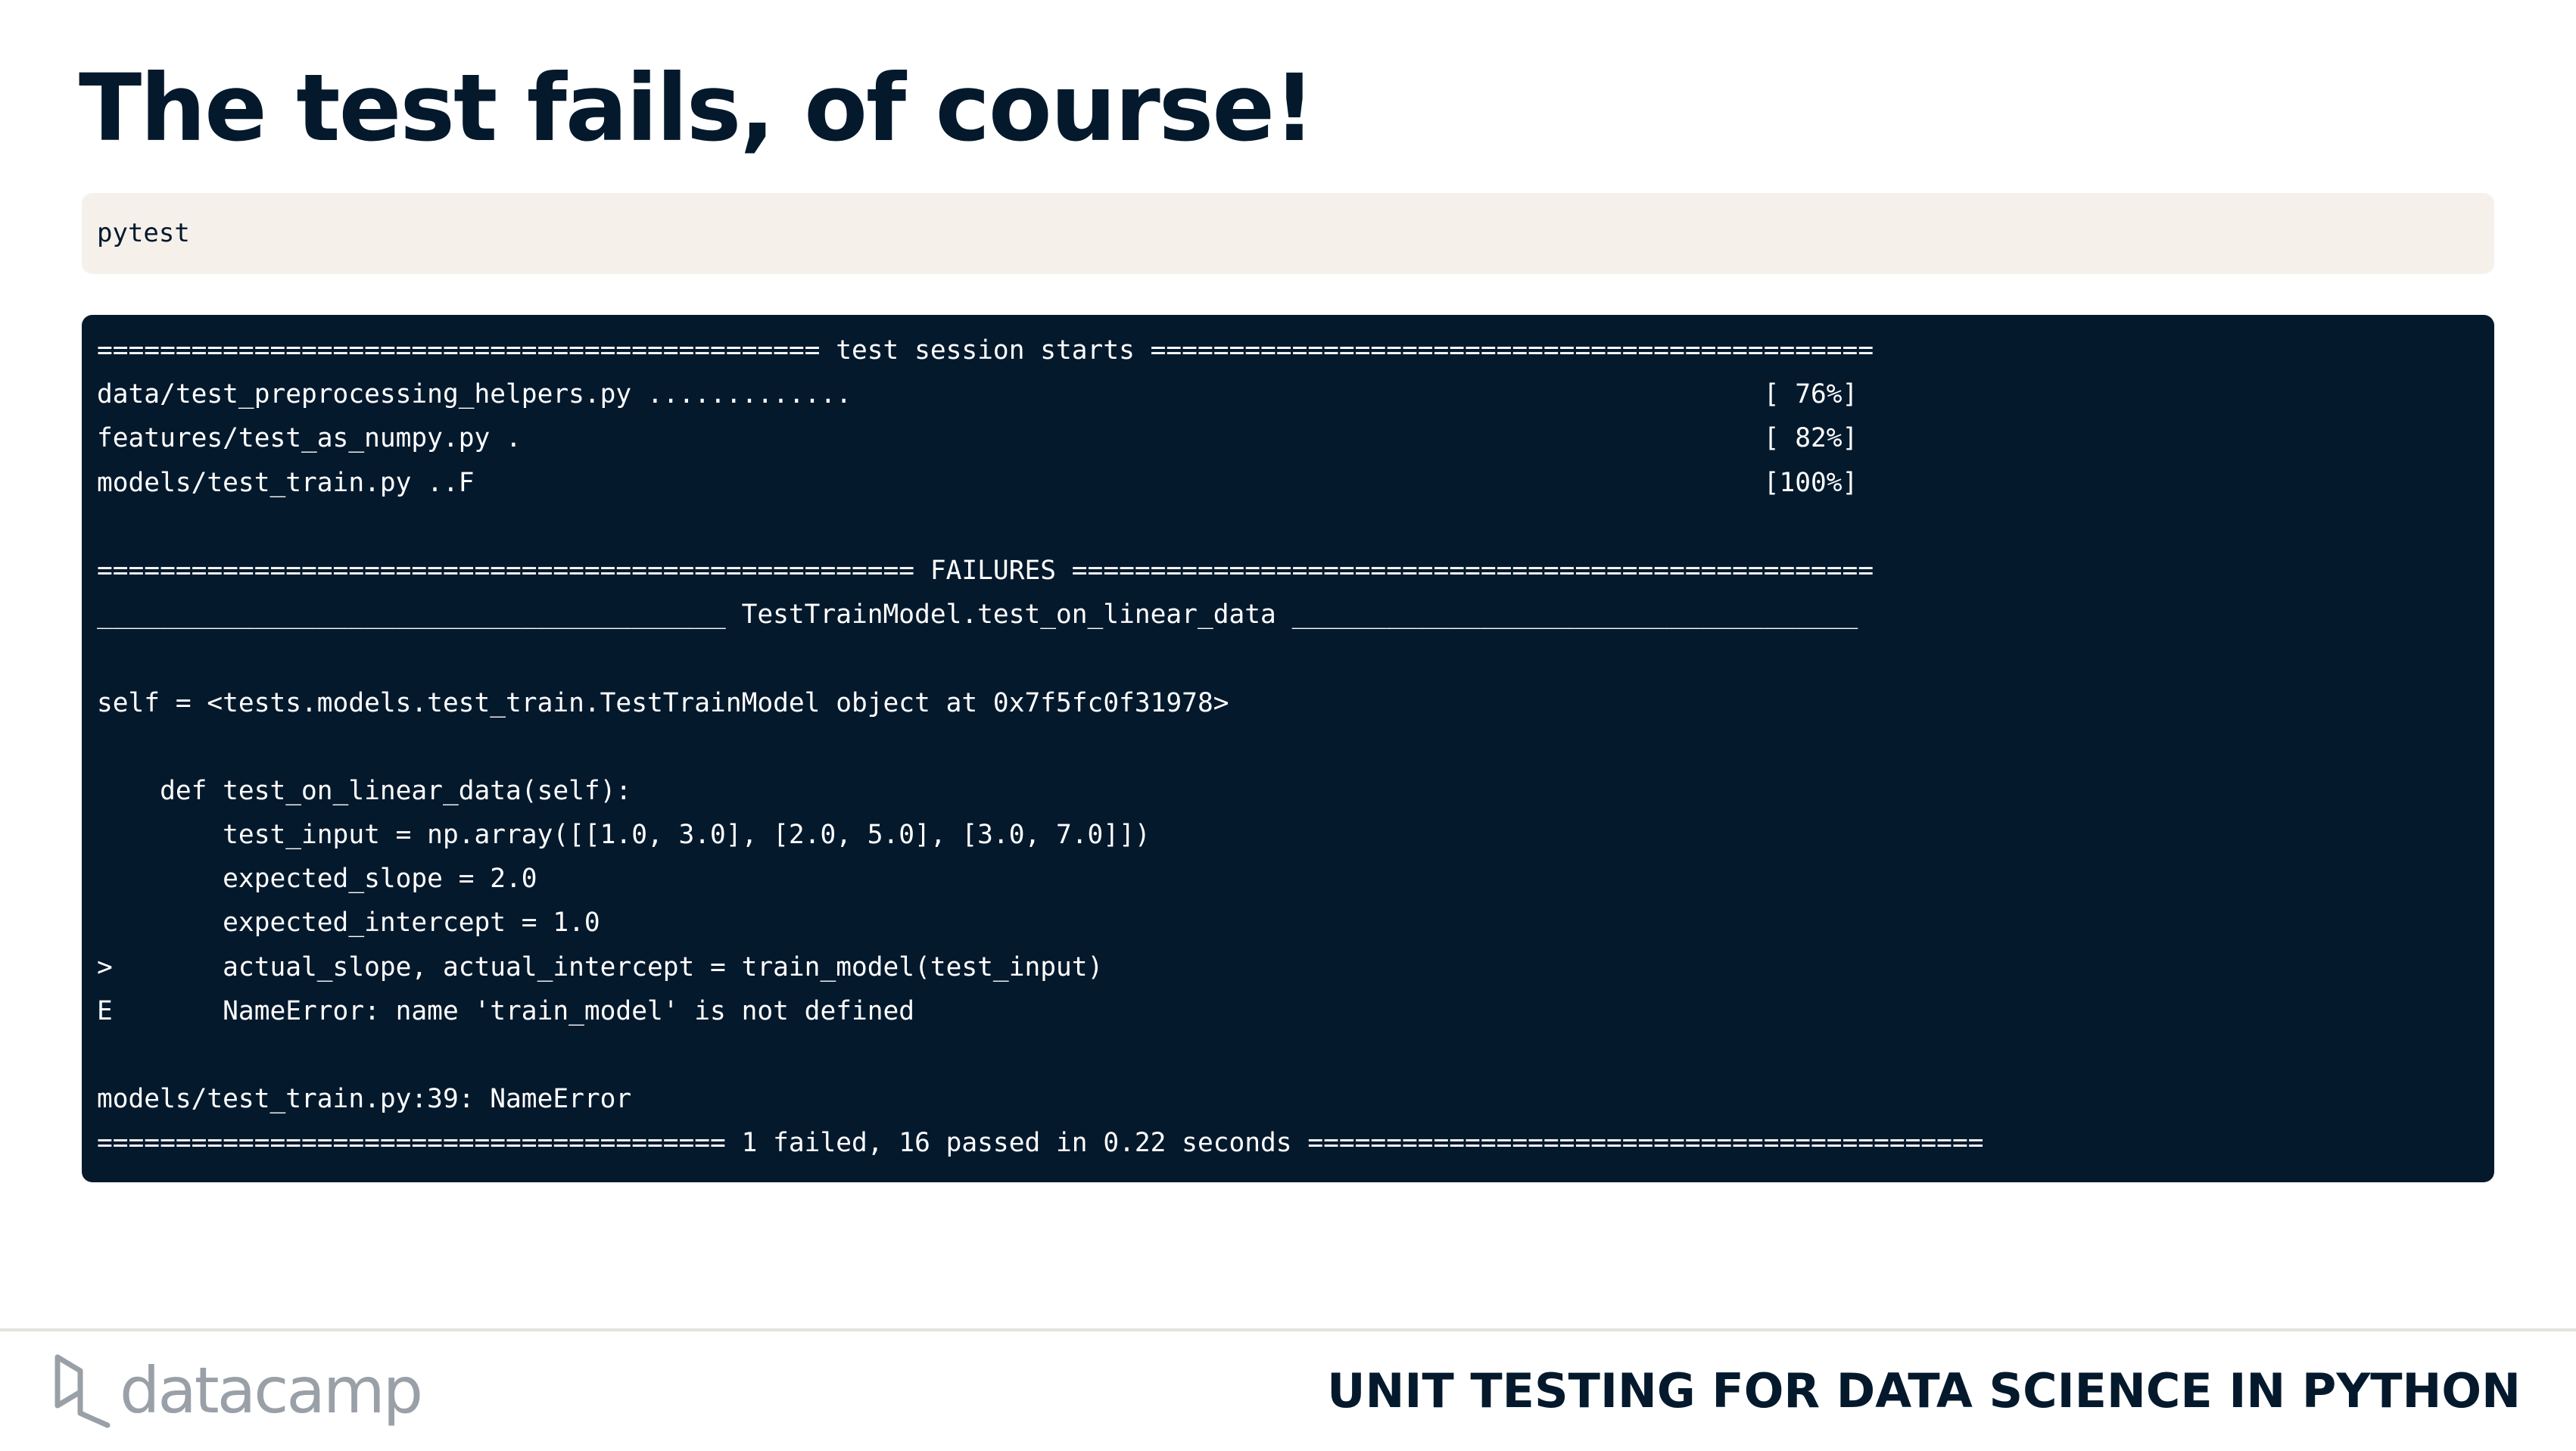 This screenshot has width=2576, height=1451. I want to click on footer-divider, so click(1288, 1329).